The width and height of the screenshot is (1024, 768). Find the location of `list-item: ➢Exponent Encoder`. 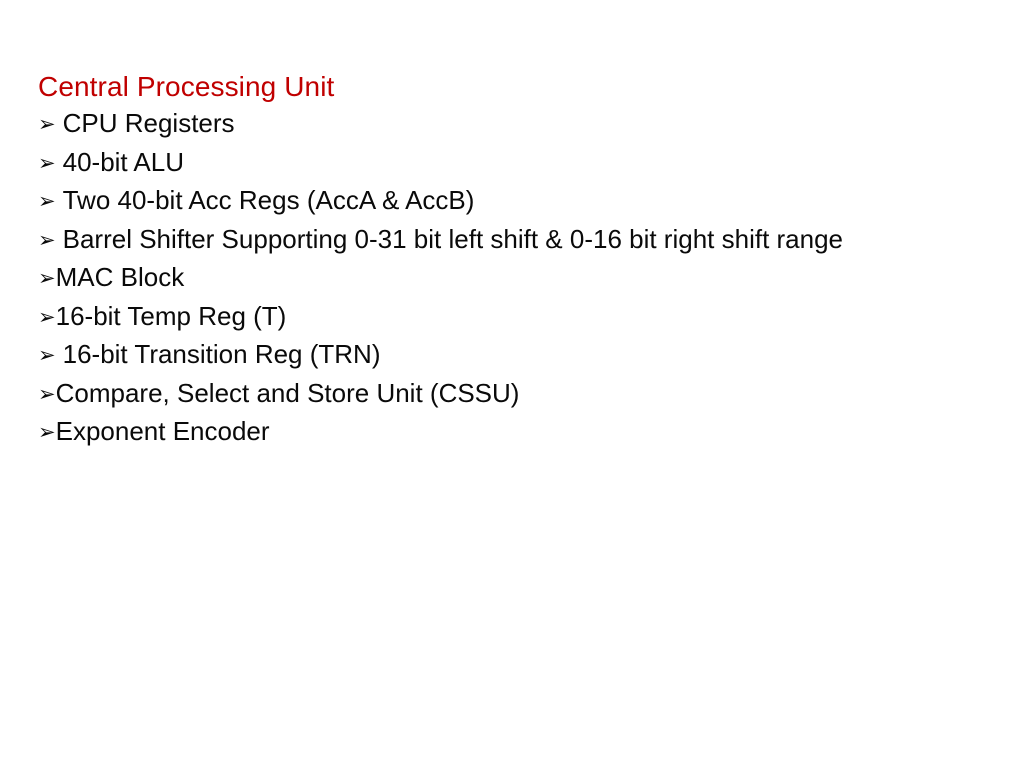

list-item: ➢Exponent Encoder is located at coordinates (518, 432).